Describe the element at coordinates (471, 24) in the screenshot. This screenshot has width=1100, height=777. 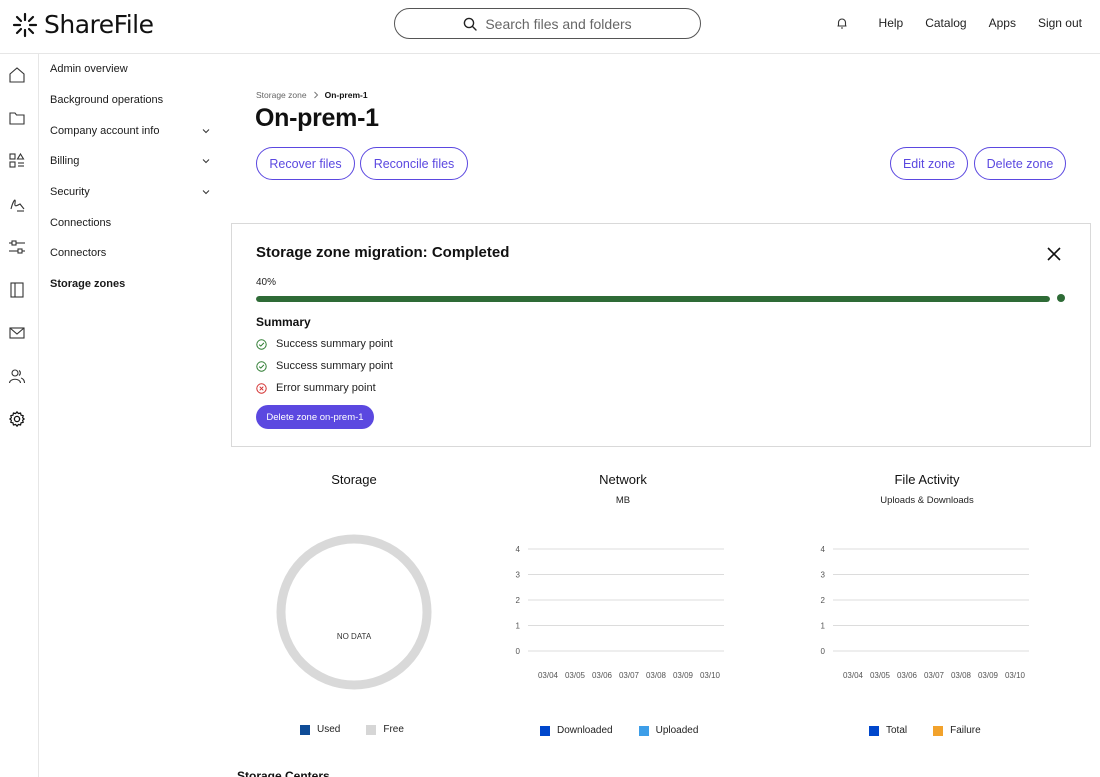
I see `search-icon` at that location.